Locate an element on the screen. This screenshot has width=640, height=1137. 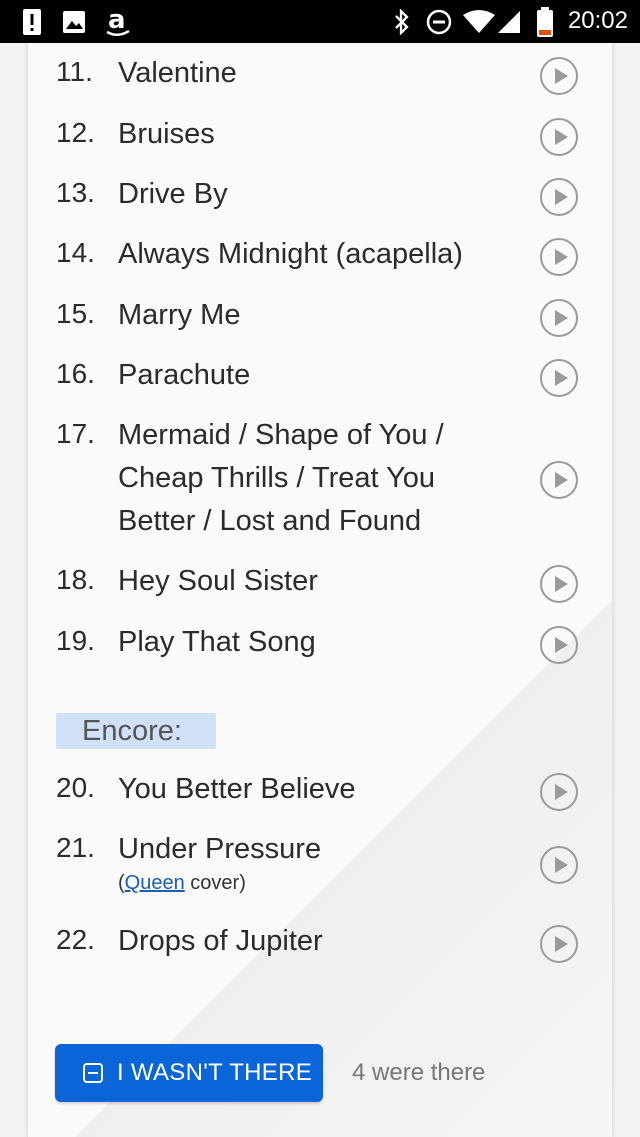
i-wasnt-there-label: I WASN'T THERE is located at coordinates (215, 1072).